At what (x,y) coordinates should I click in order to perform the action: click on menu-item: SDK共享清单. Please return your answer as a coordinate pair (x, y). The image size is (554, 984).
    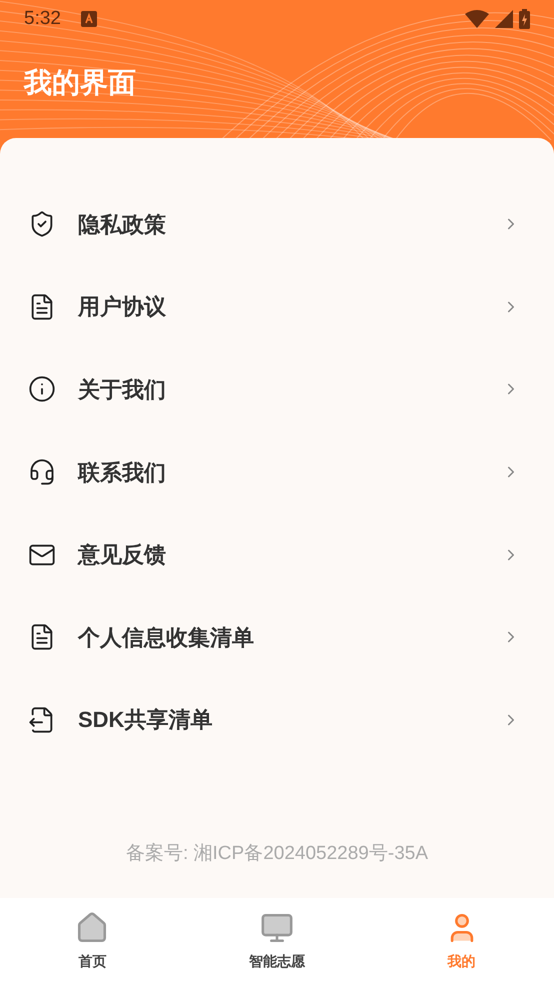
    Looking at the image, I should click on (277, 720).